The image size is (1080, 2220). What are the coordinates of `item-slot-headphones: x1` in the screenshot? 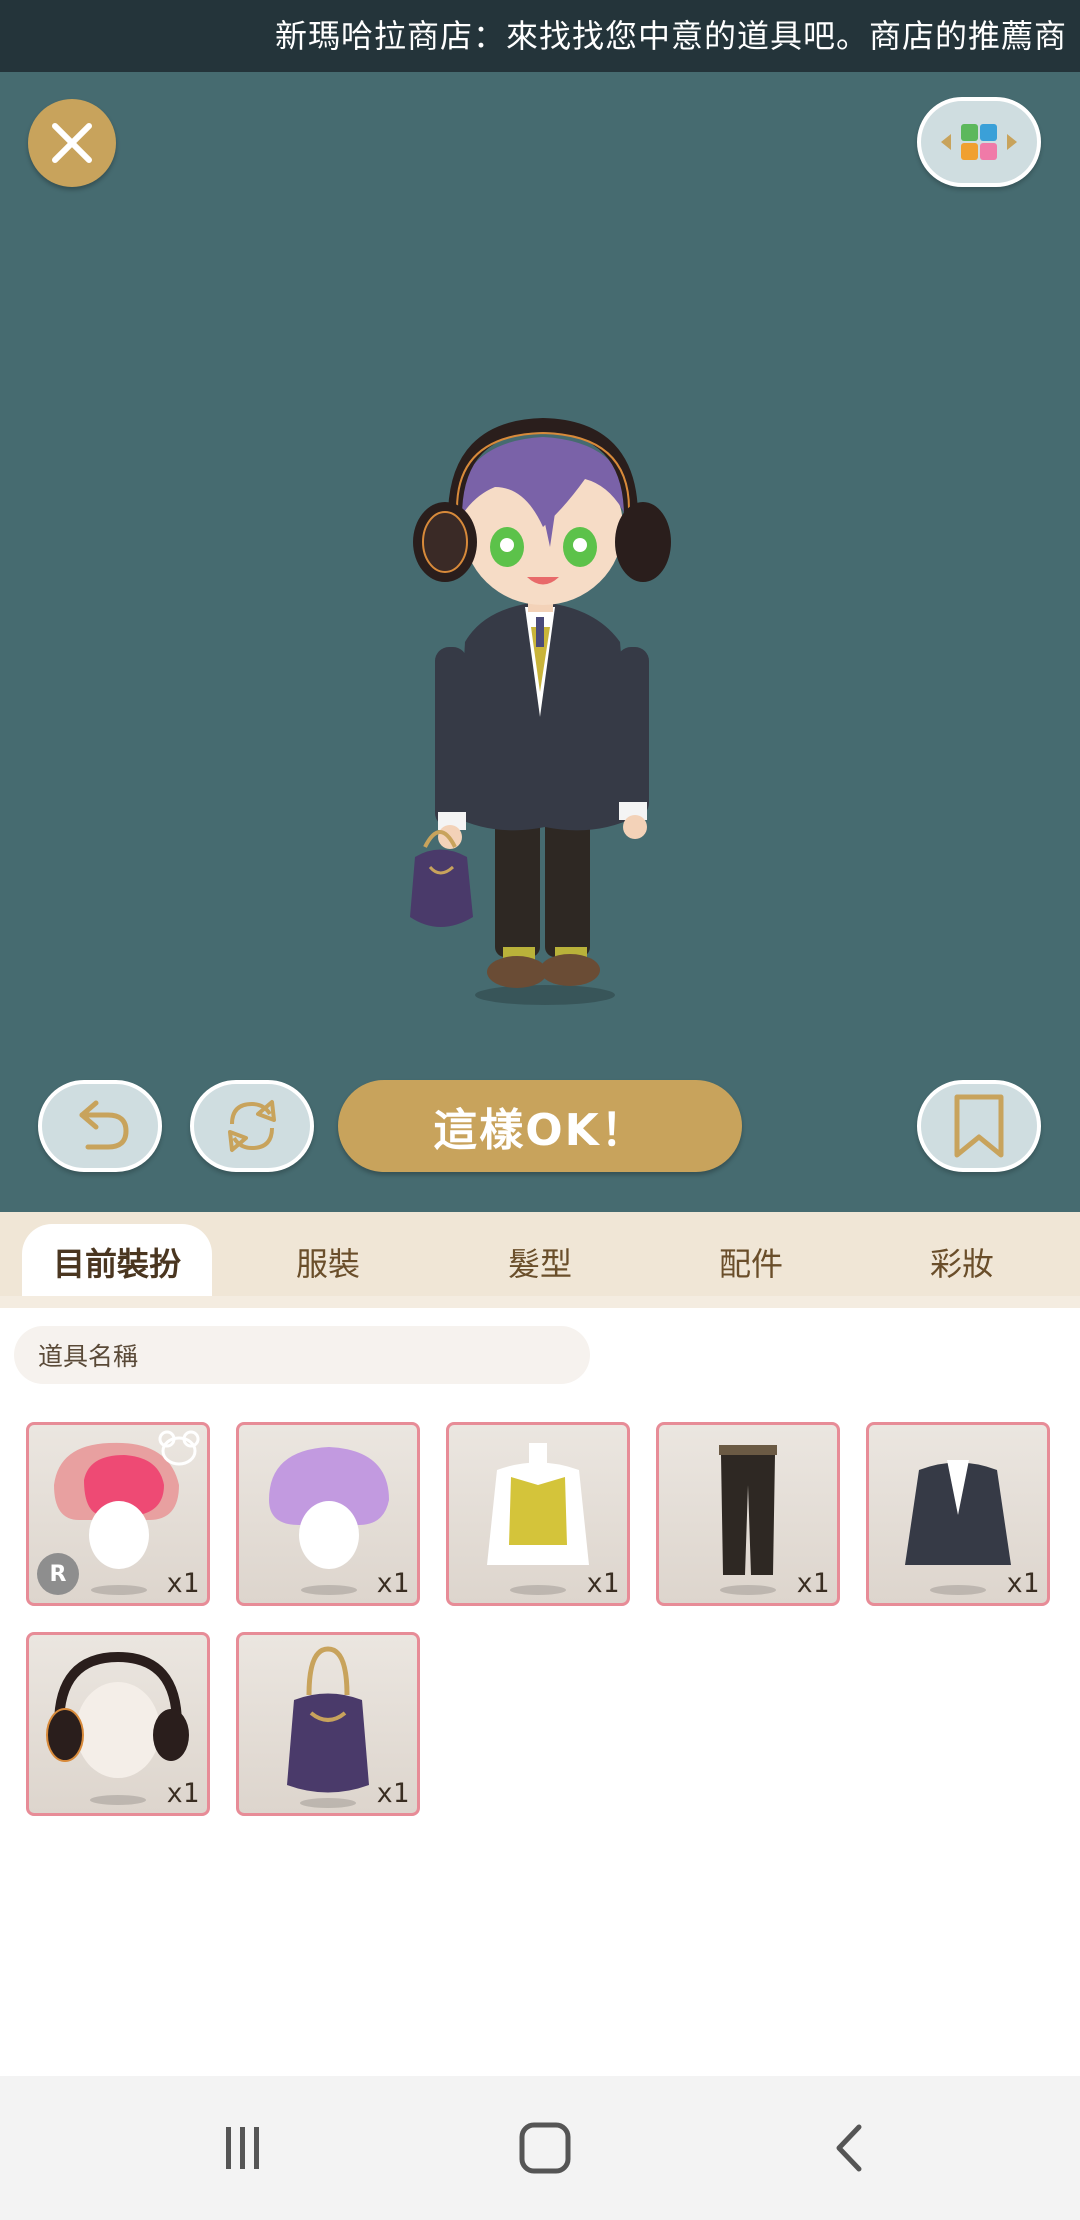 It's located at (118, 1724).